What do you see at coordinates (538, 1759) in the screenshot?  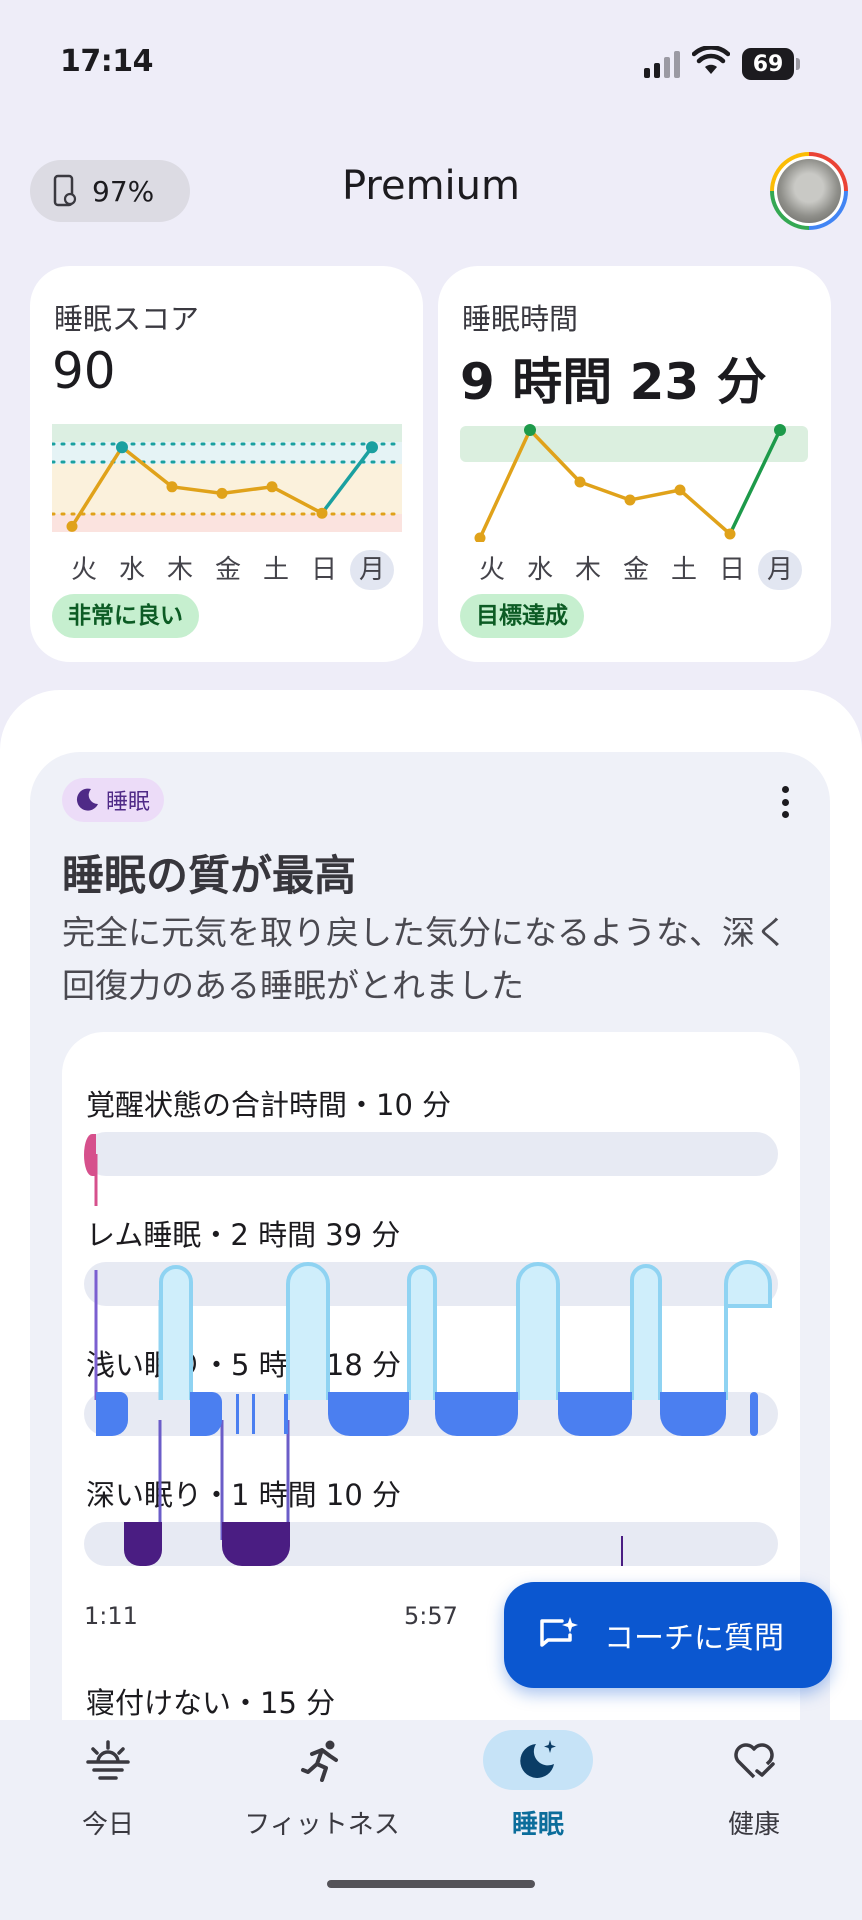 I see `moon-sparkle-icon` at bounding box center [538, 1759].